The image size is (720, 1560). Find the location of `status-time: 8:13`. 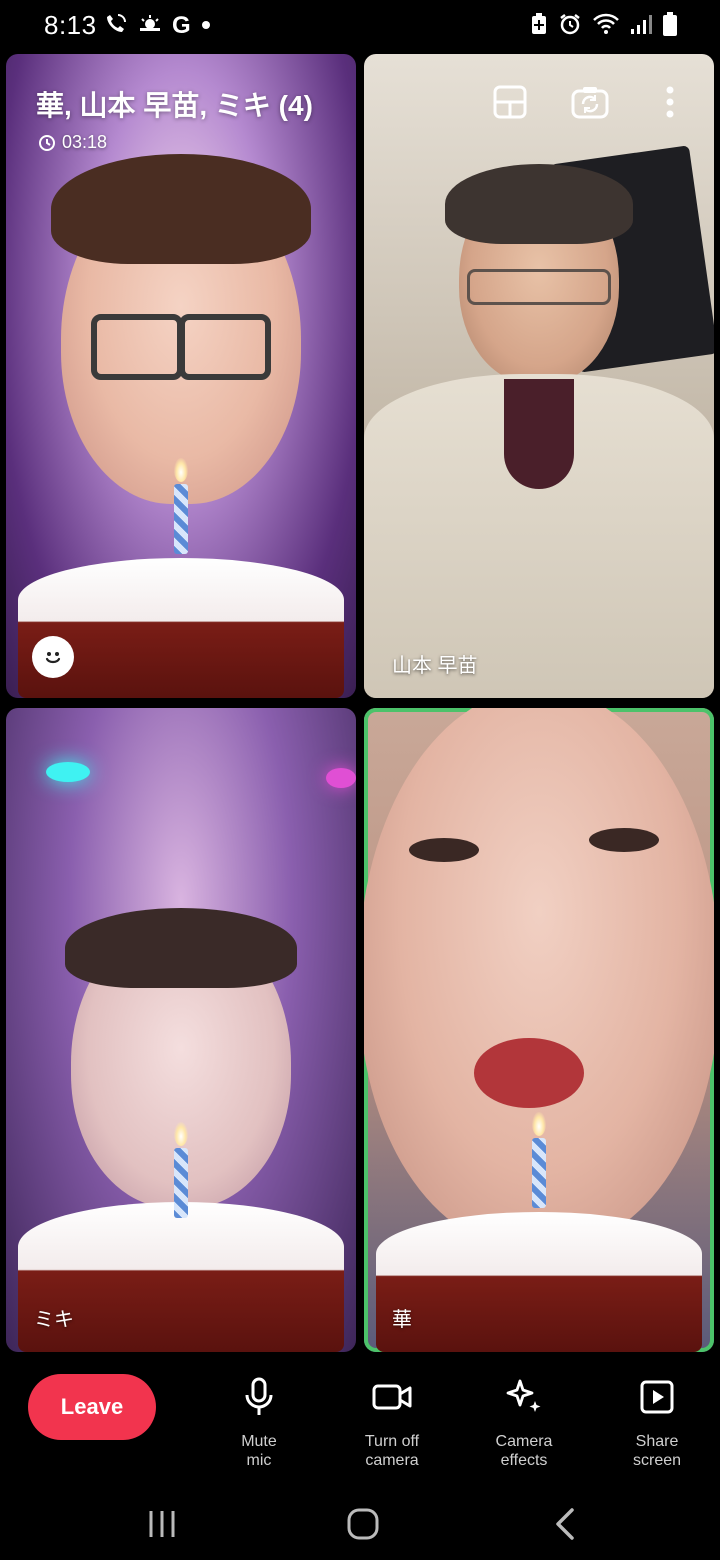

status-time: 8:13 is located at coordinates (70, 25).